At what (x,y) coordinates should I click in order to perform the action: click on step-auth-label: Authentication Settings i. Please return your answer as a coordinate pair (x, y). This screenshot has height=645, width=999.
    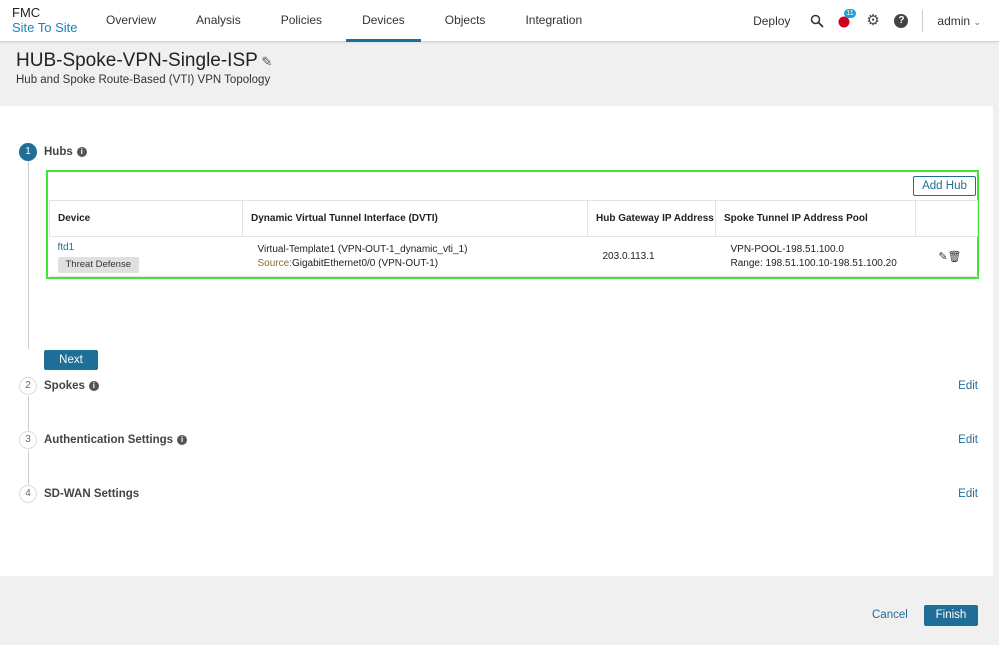
    Looking at the image, I should click on (116, 440).